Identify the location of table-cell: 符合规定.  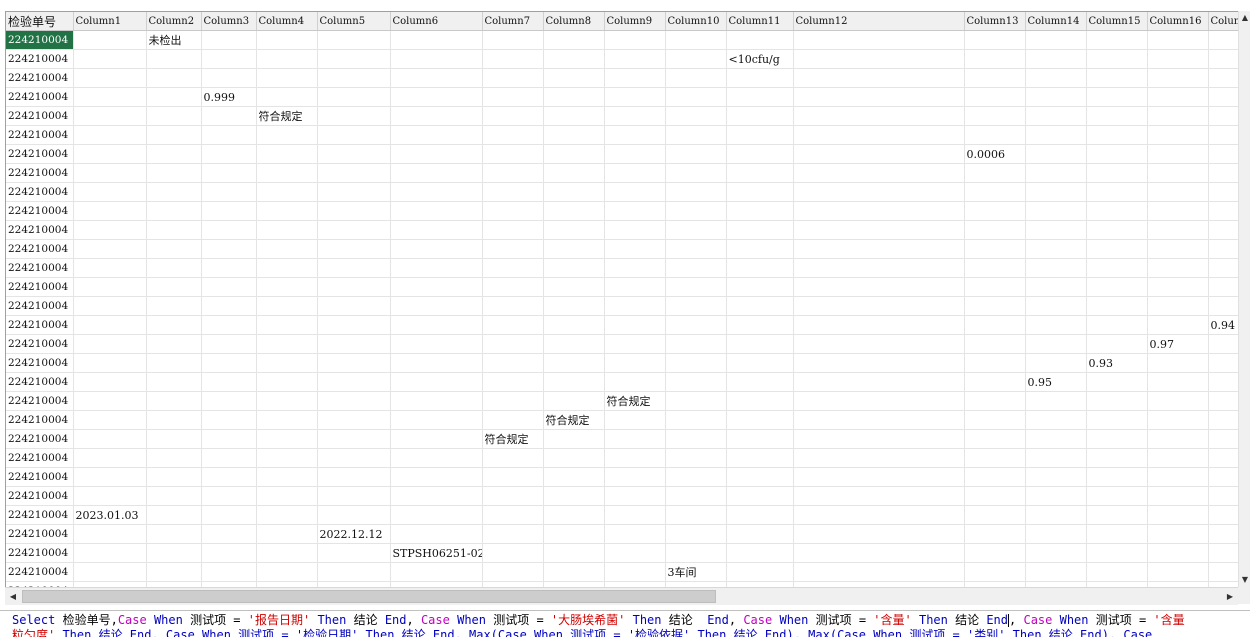
(287, 116).